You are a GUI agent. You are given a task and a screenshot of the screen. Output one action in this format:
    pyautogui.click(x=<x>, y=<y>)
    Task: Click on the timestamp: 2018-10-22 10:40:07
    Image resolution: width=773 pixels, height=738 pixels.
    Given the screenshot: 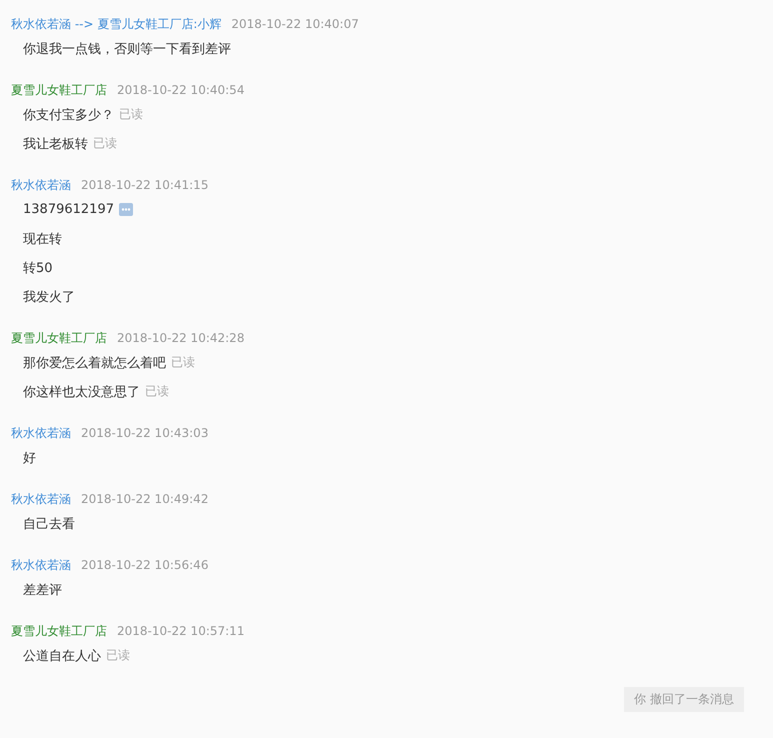 What is the action you would take?
    pyautogui.click(x=295, y=24)
    